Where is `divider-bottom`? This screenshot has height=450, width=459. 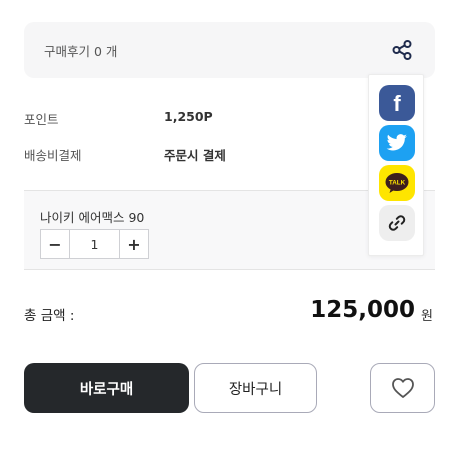
divider-bottom is located at coordinates (229, 269).